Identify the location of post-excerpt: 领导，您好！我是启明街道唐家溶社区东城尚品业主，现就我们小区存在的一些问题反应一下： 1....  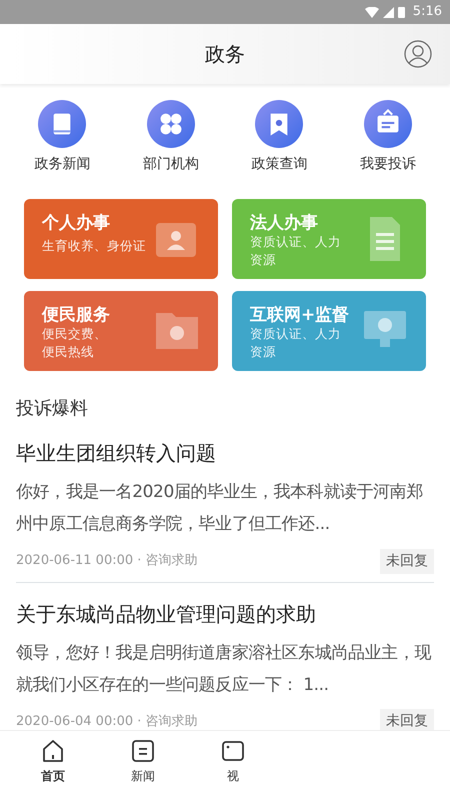
(224, 669).